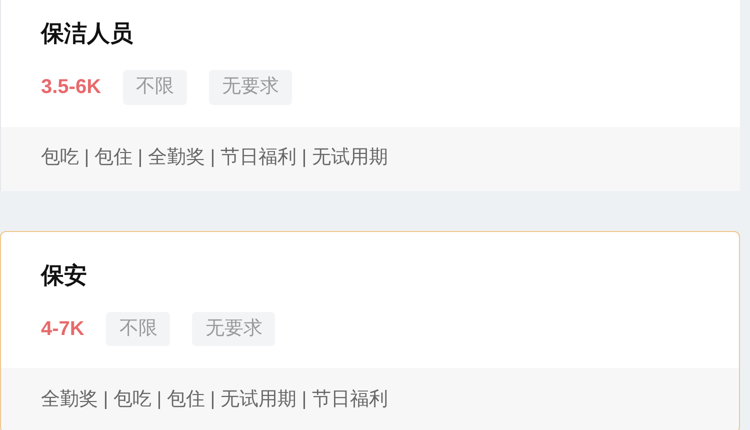  I want to click on job-title: 保洁人员, so click(87, 33).